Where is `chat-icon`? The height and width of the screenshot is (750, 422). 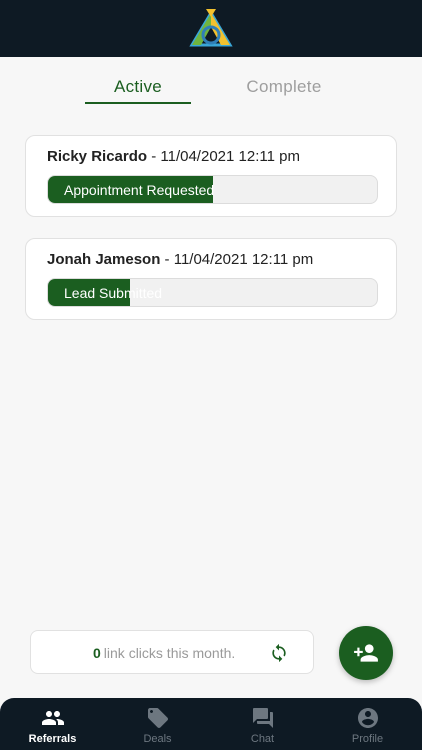
chat-icon is located at coordinates (262, 718).